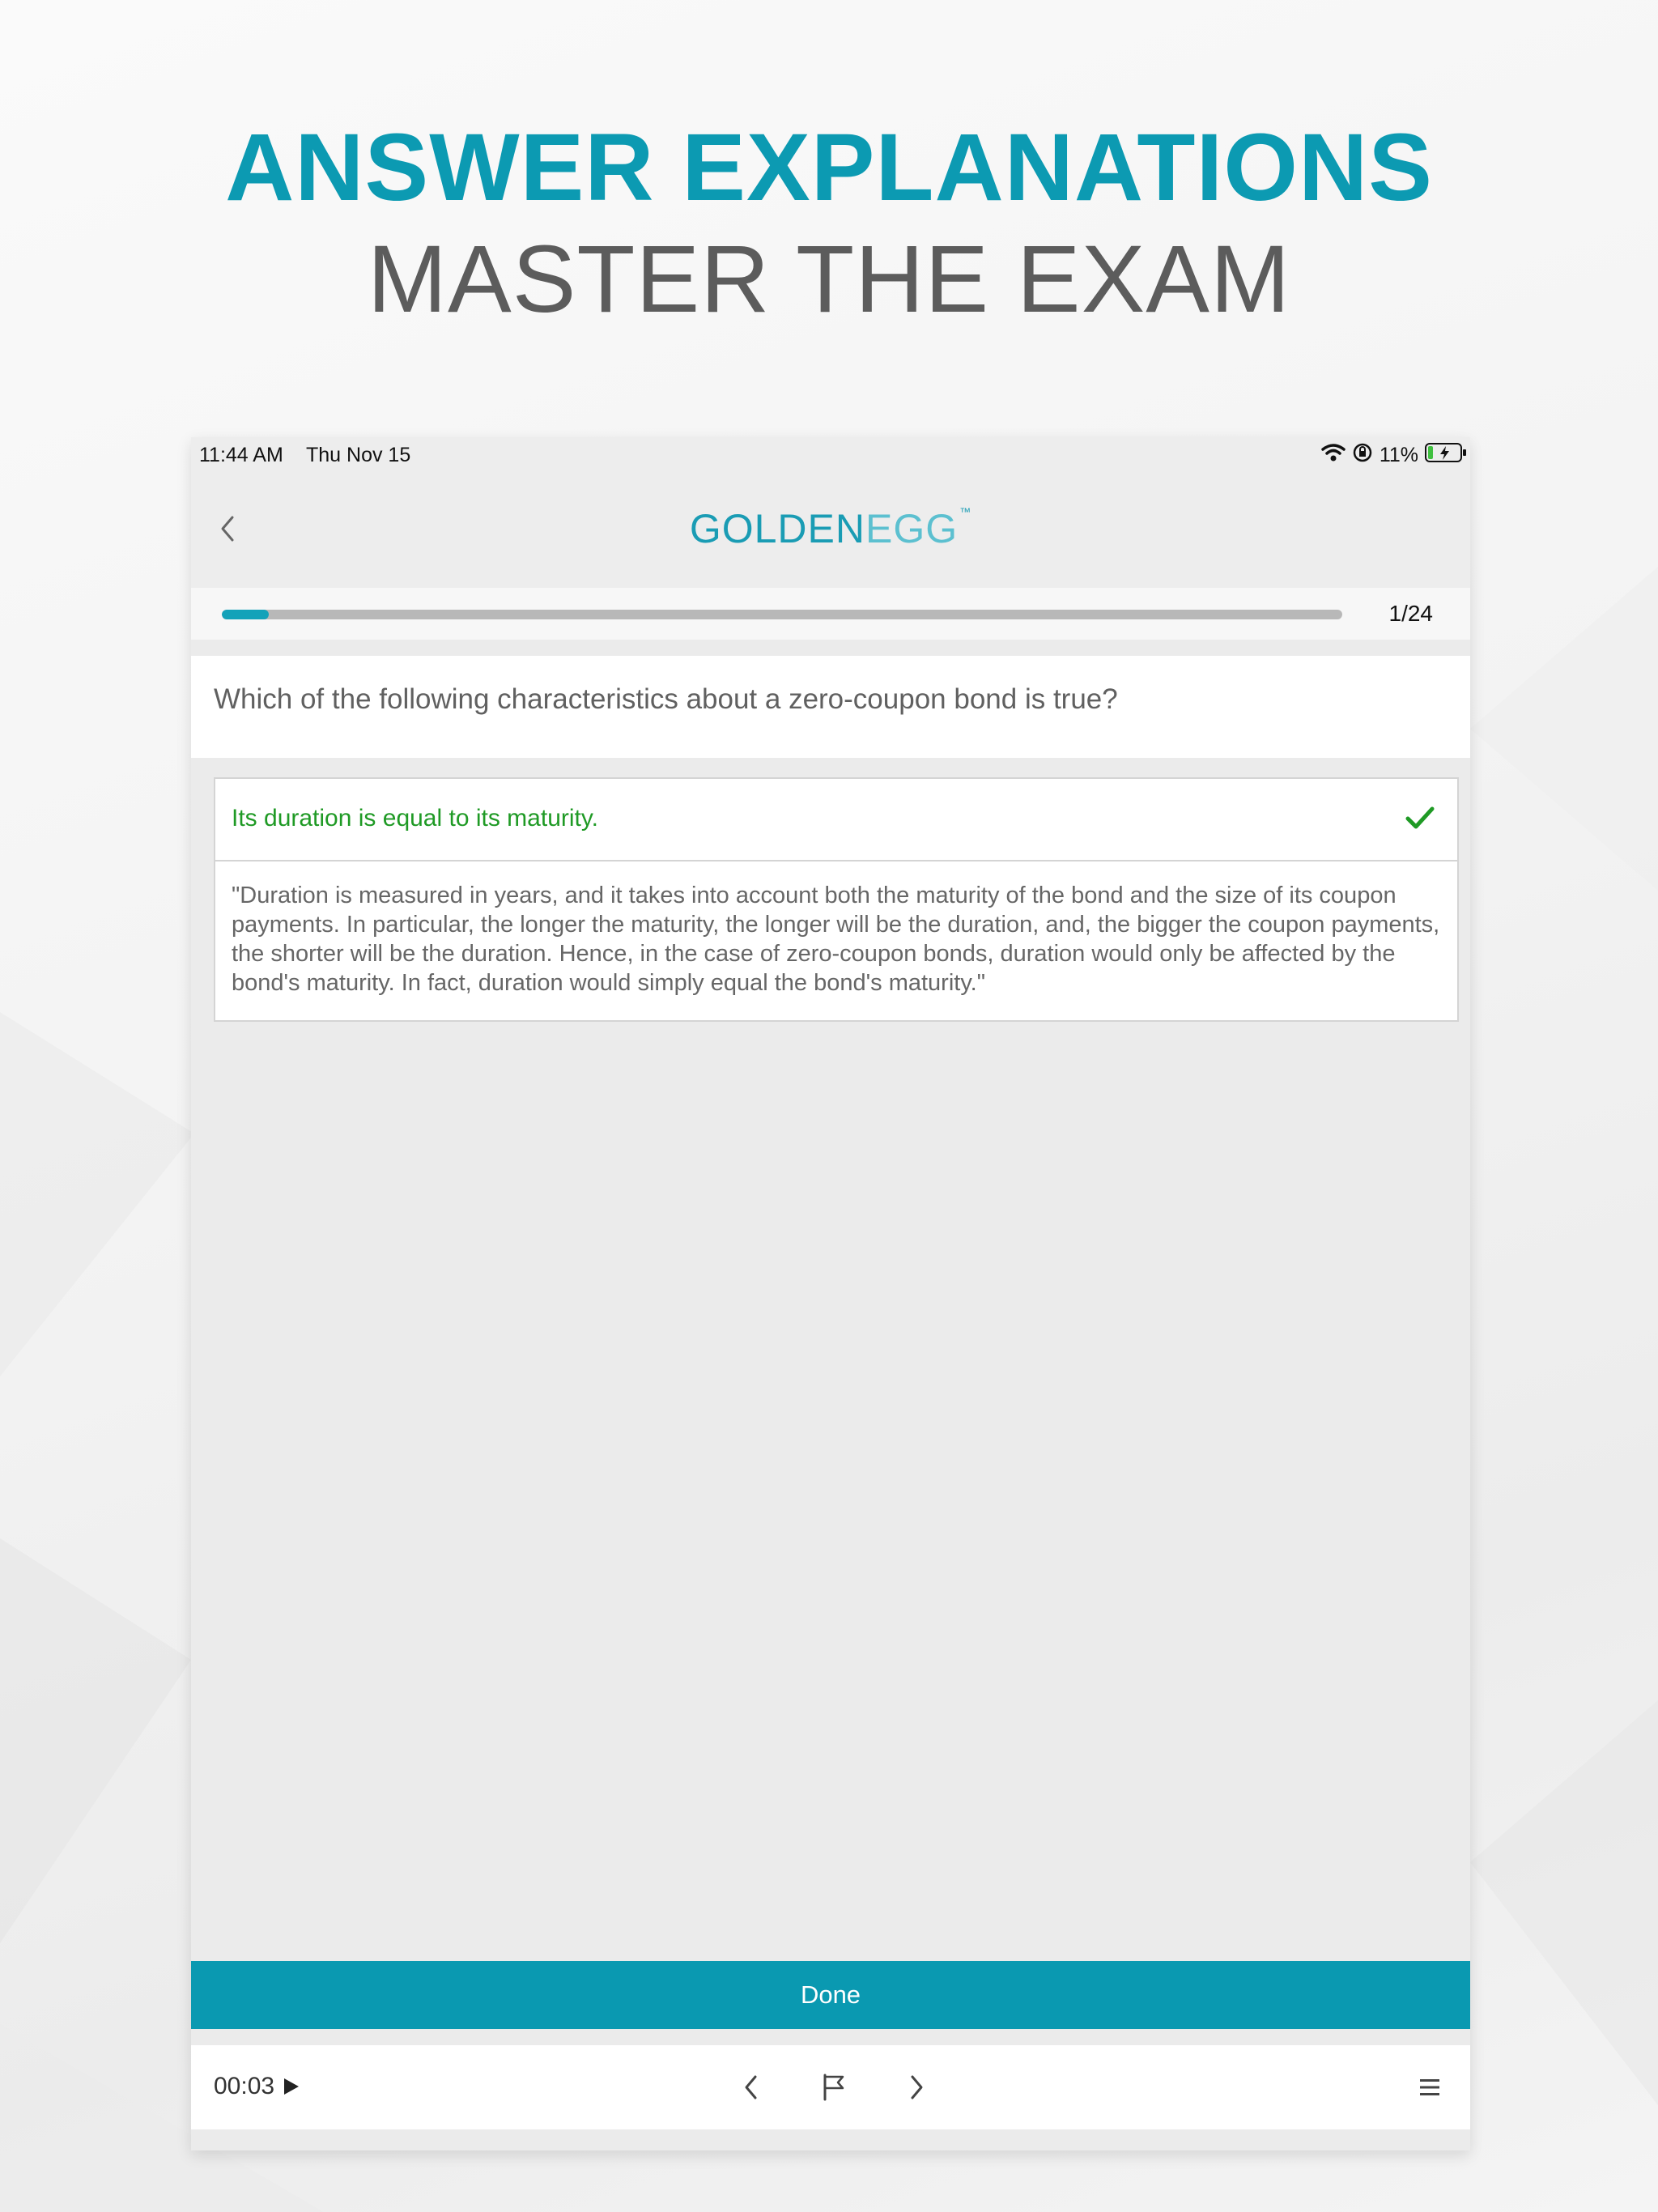 Image resolution: width=1658 pixels, height=2212 pixels. I want to click on done-button: Done, so click(830, 1995).